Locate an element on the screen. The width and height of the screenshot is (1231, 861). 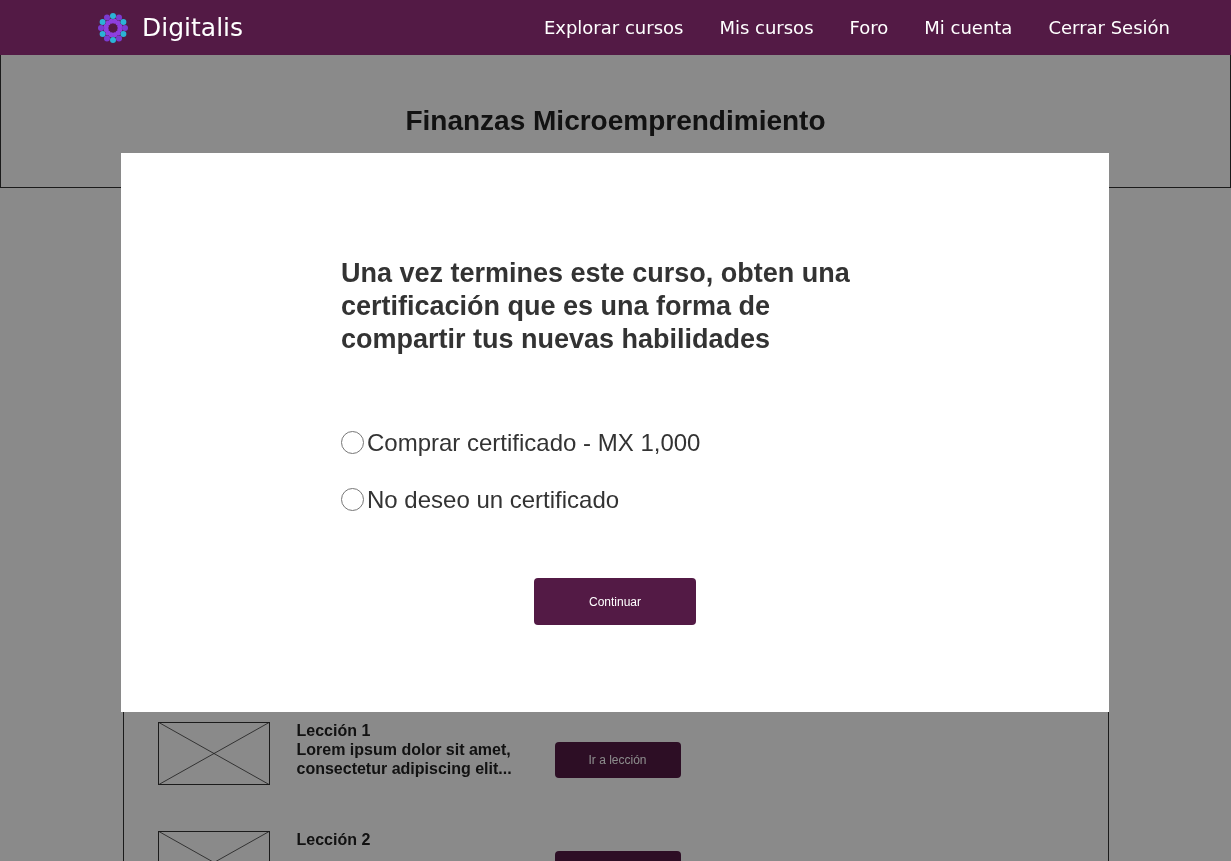
brand-name: Digitalis is located at coordinates (193, 27).